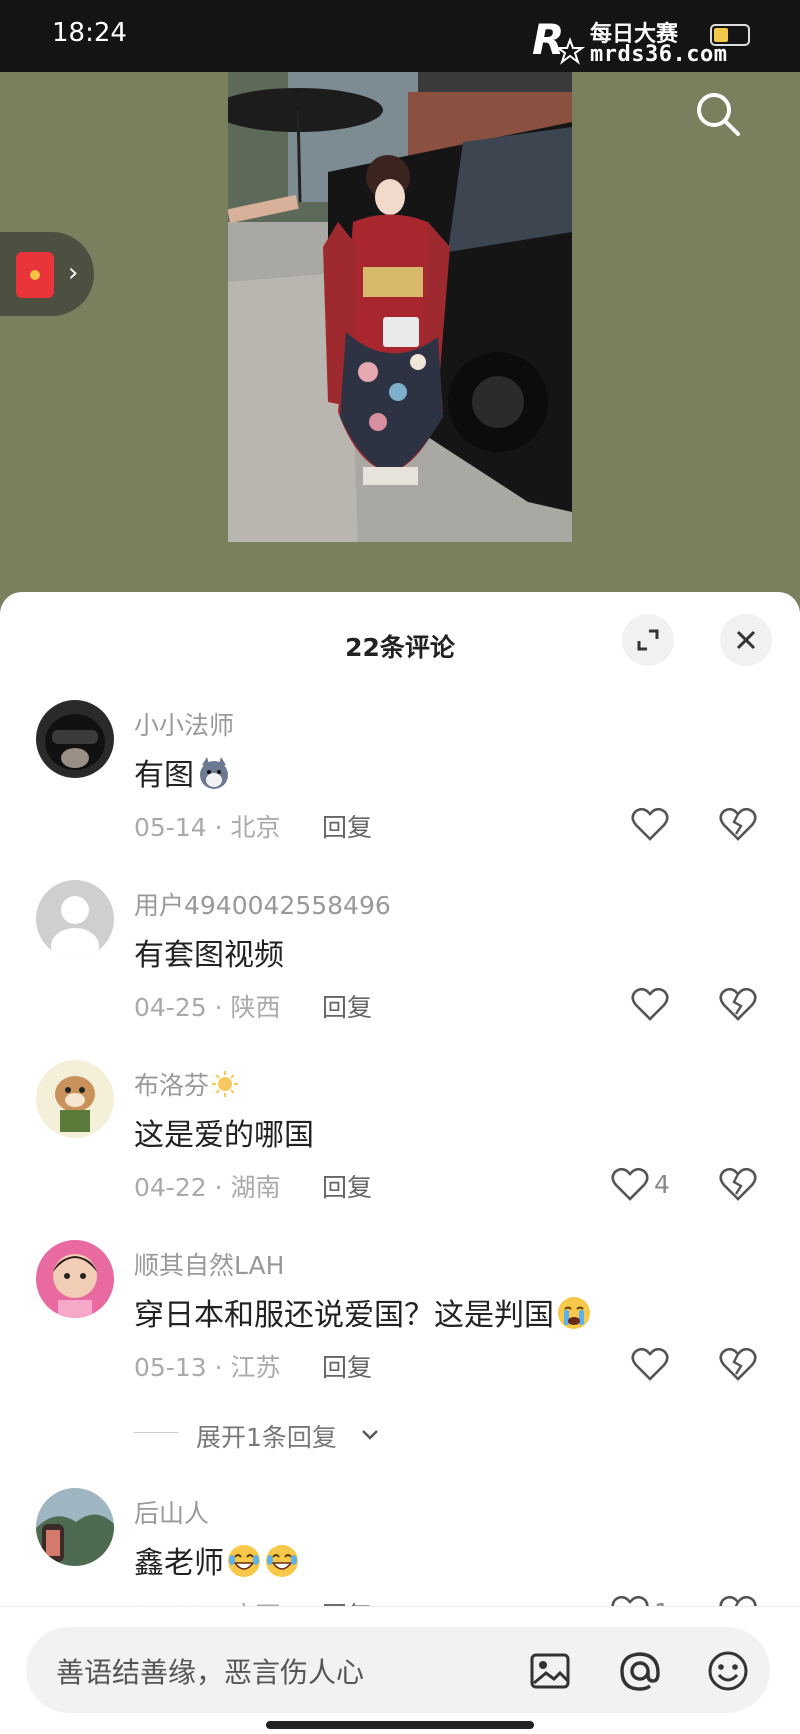 The width and height of the screenshot is (800, 1734). I want to click on comment-meta: 05-14 · 北京, so click(207, 827).